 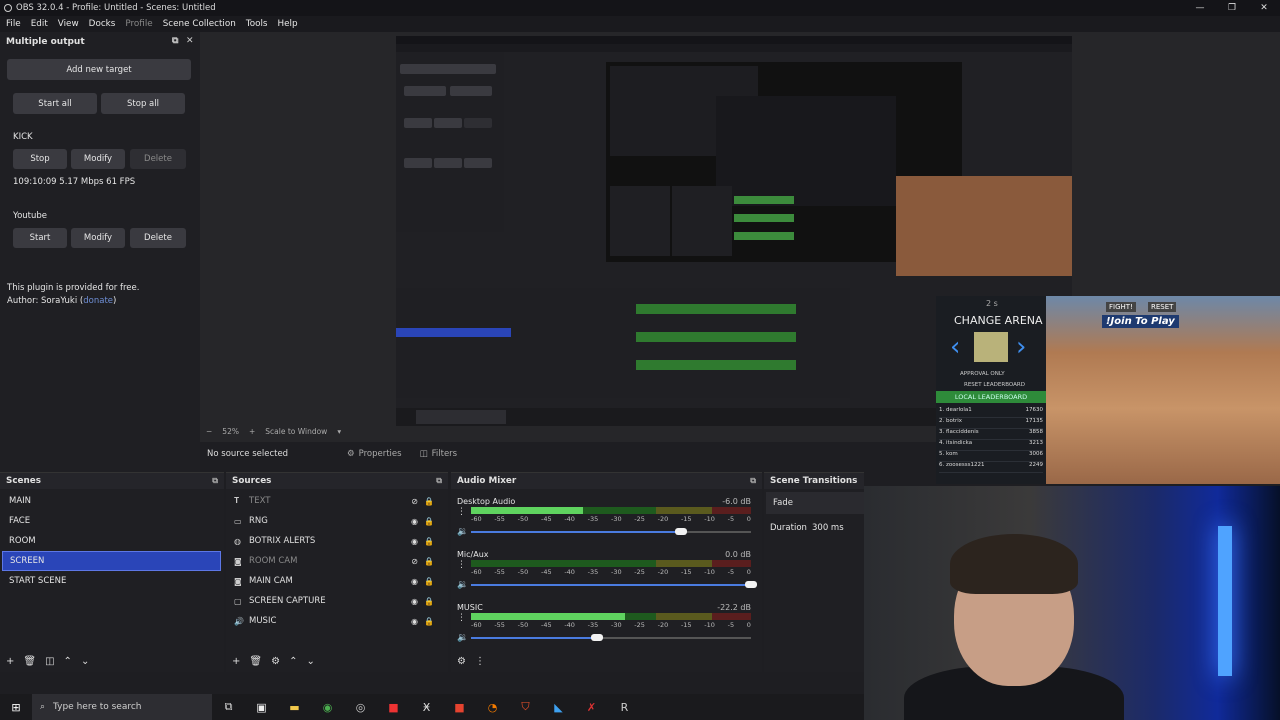 What do you see at coordinates (624, 707) in the screenshot?
I see `app-icon-rl: R` at bounding box center [624, 707].